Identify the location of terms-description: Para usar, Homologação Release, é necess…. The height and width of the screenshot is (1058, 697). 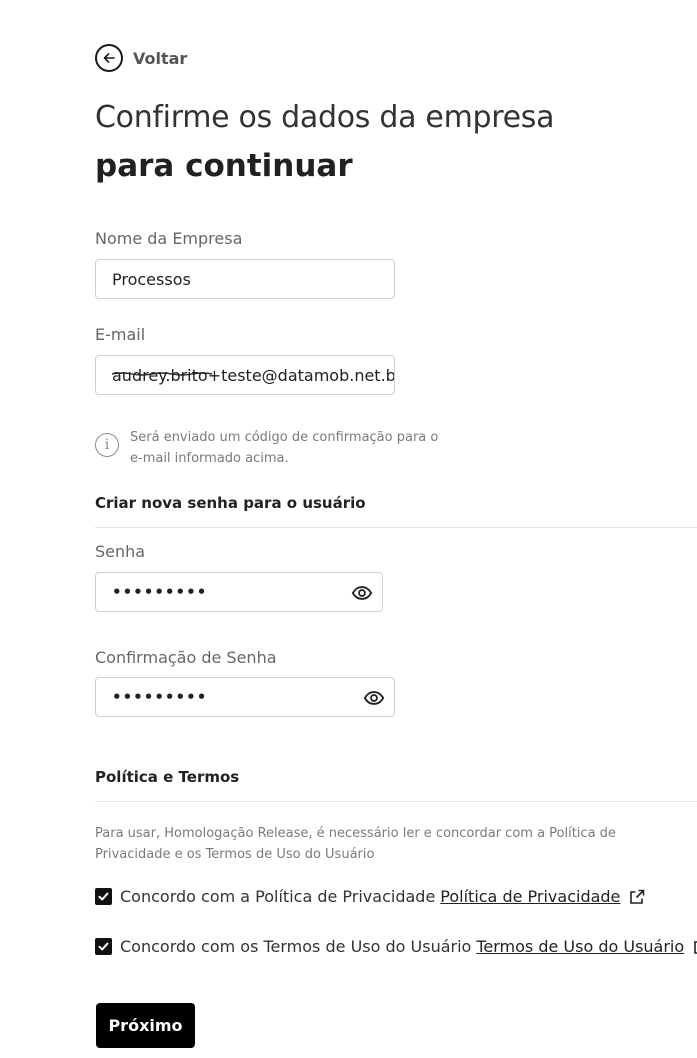
(355, 844).